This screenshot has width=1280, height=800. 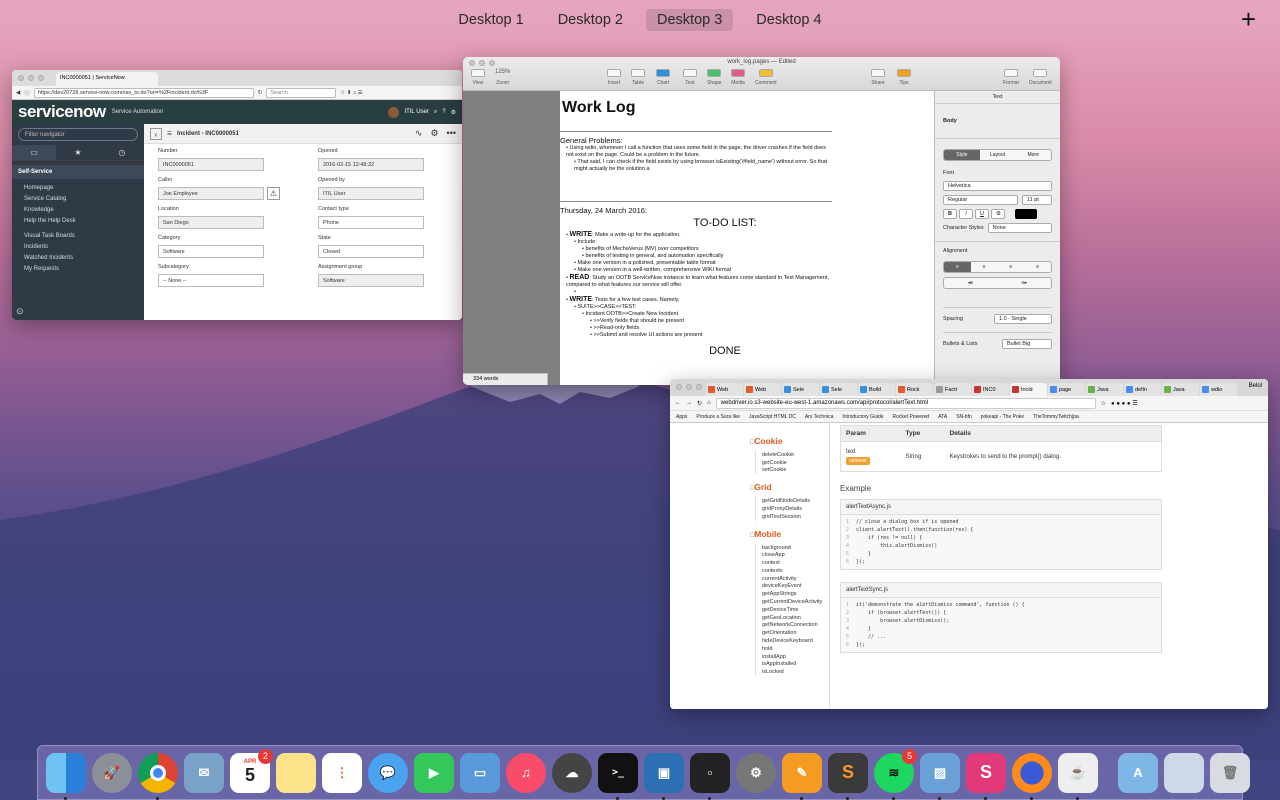 What do you see at coordinates (795, 602) in the screenshot?
I see `api-link: getCurrentDeviceActivity` at bounding box center [795, 602].